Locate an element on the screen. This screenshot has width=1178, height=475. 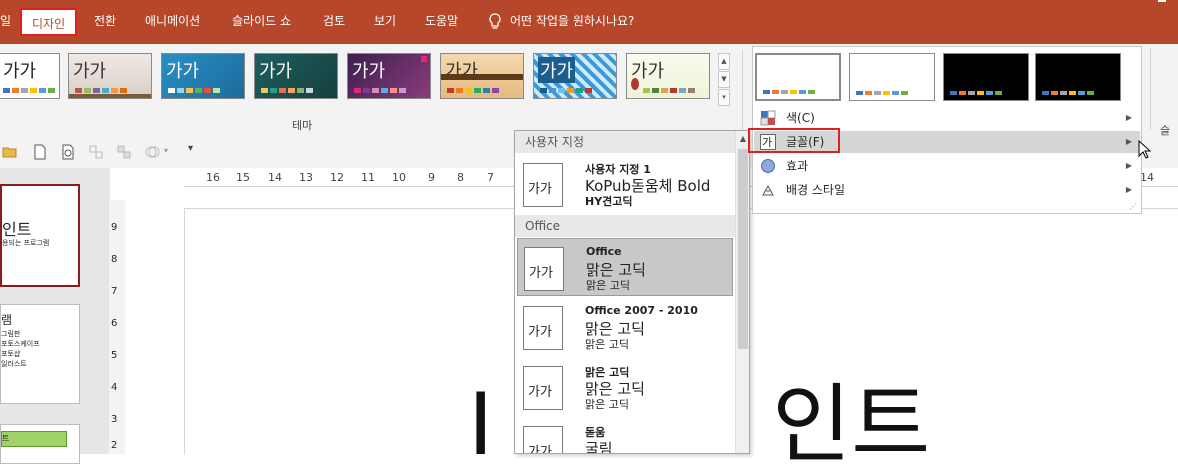
slide-thumb-1: 인트 용되는 프로그램 is located at coordinates (40, 235).